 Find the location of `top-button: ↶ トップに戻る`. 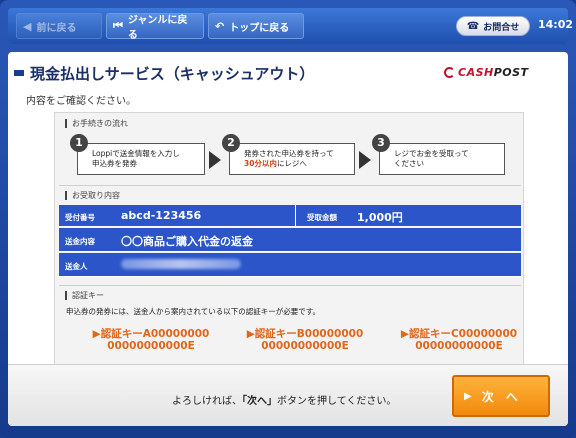

top-button: ↶ トップに戻る is located at coordinates (256, 26).